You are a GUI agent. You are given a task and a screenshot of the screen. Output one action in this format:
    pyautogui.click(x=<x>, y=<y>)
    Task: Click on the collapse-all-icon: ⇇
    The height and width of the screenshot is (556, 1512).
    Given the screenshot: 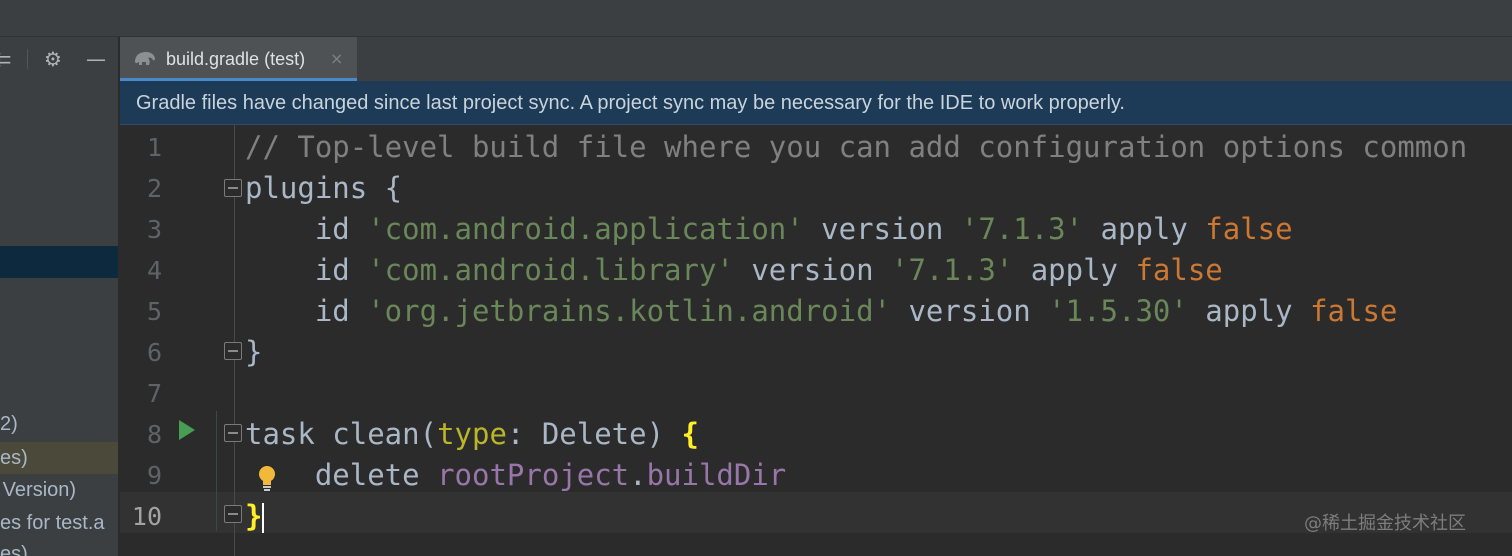 What is the action you would take?
    pyautogui.click(x=6, y=59)
    